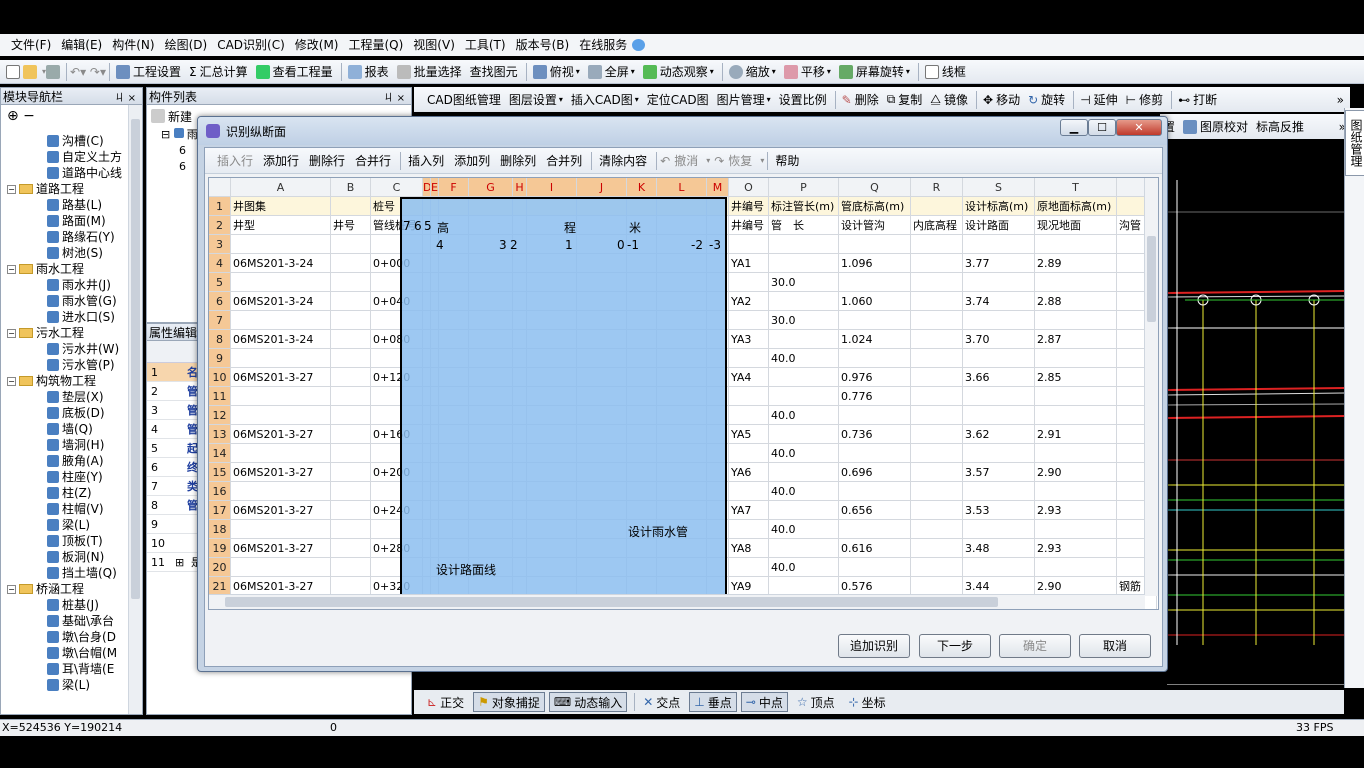  What do you see at coordinates (464, 100) in the screenshot?
I see `cad-drawing-manage-button: CAD图纸管理` at bounding box center [464, 100].